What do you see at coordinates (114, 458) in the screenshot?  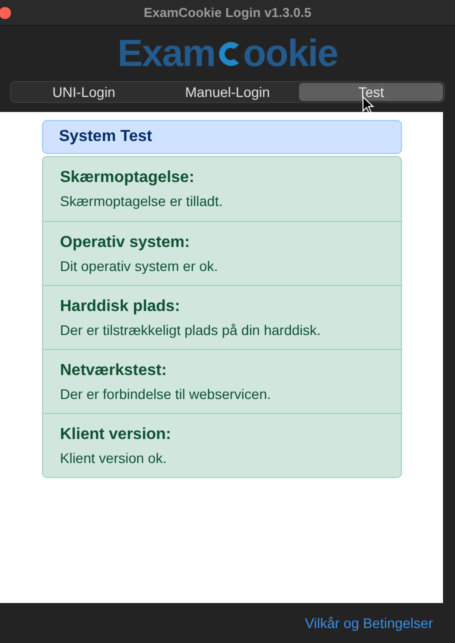 I see `check-message: Klient version ok.` at bounding box center [114, 458].